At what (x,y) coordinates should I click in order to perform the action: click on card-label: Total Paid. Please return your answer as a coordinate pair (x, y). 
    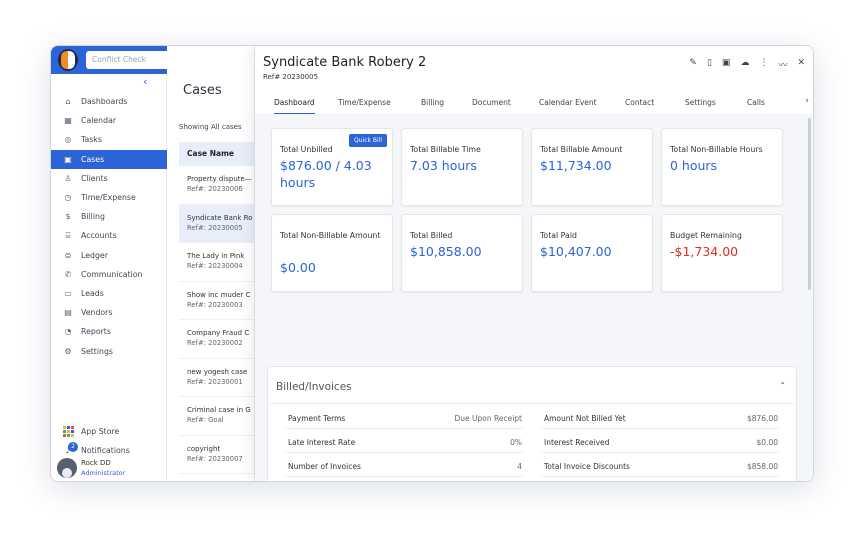
    Looking at the image, I should click on (558, 235).